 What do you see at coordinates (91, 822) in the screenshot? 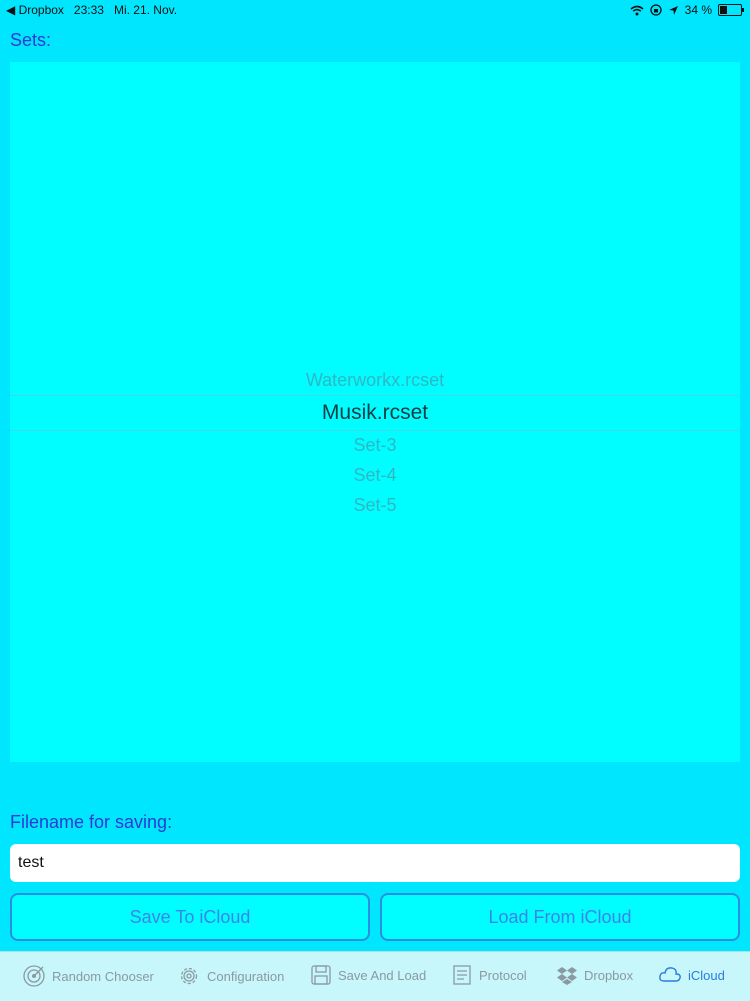
I see `filename-label: Filename for saving:` at bounding box center [91, 822].